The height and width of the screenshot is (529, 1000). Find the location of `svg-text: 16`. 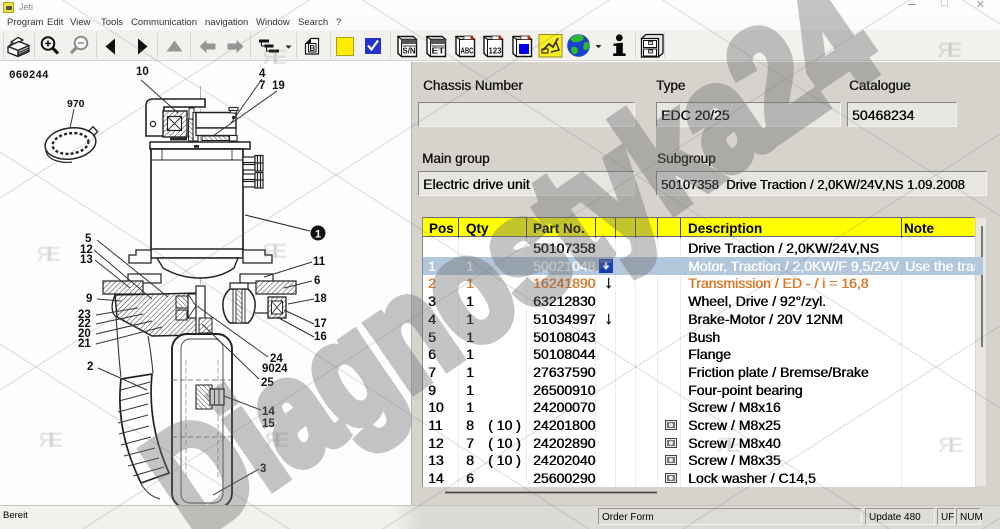

svg-text: 16 is located at coordinates (320, 337).